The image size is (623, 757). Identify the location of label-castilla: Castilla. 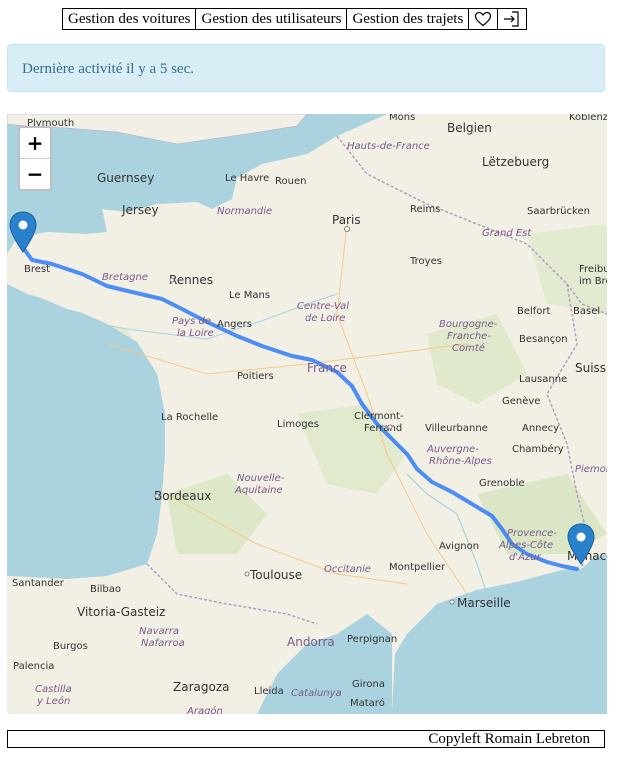
(53, 689).